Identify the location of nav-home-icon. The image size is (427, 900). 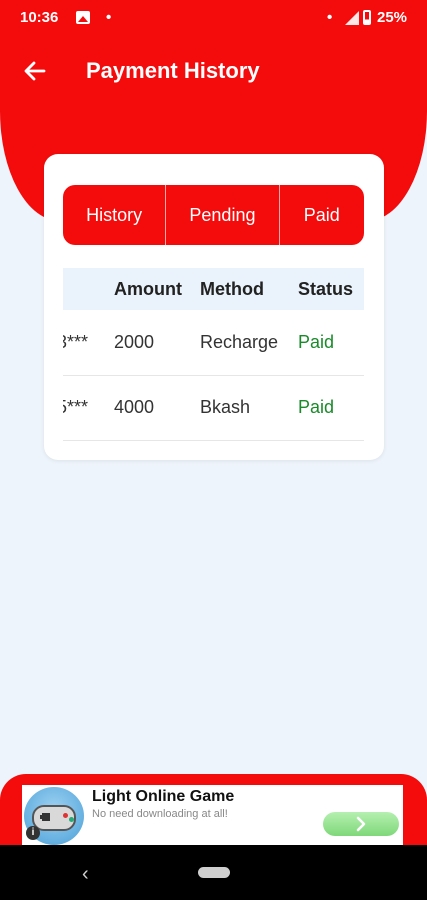
(214, 872).